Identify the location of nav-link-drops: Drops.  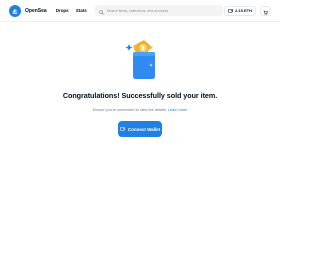
(62, 10).